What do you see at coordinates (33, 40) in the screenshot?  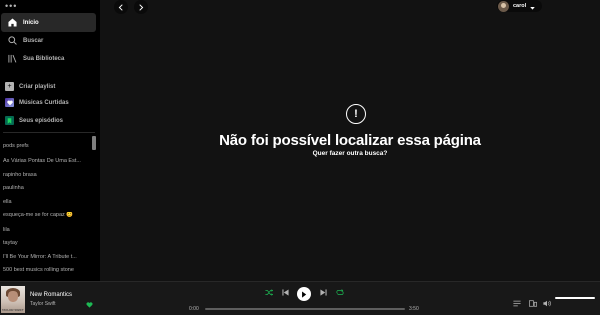 I see `nav-item-label: Buscar` at bounding box center [33, 40].